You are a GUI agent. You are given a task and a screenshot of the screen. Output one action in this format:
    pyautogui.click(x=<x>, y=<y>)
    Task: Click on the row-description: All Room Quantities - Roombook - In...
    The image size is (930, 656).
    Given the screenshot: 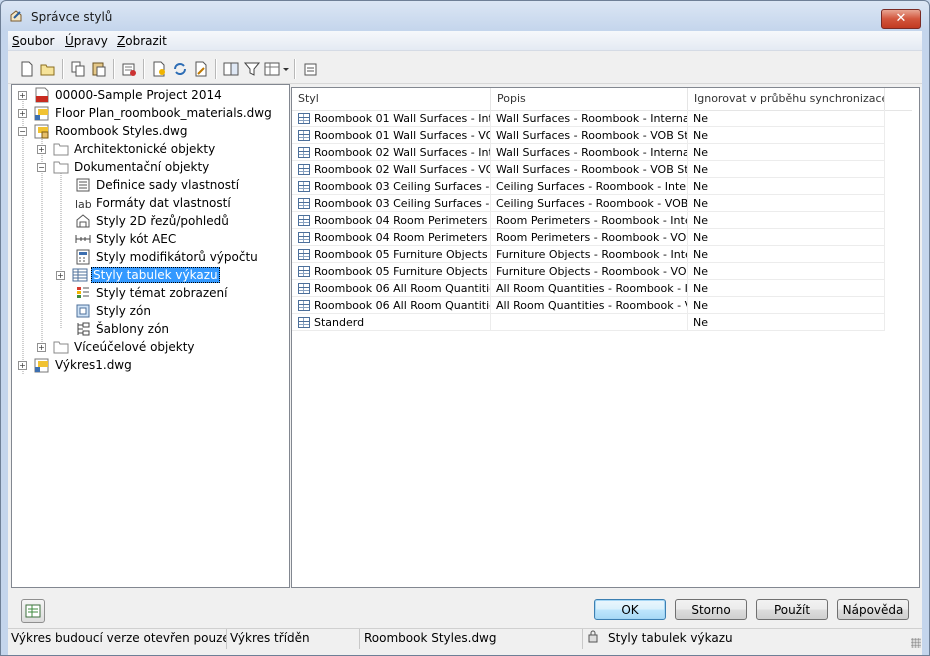 What is the action you would take?
    pyautogui.click(x=589, y=288)
    